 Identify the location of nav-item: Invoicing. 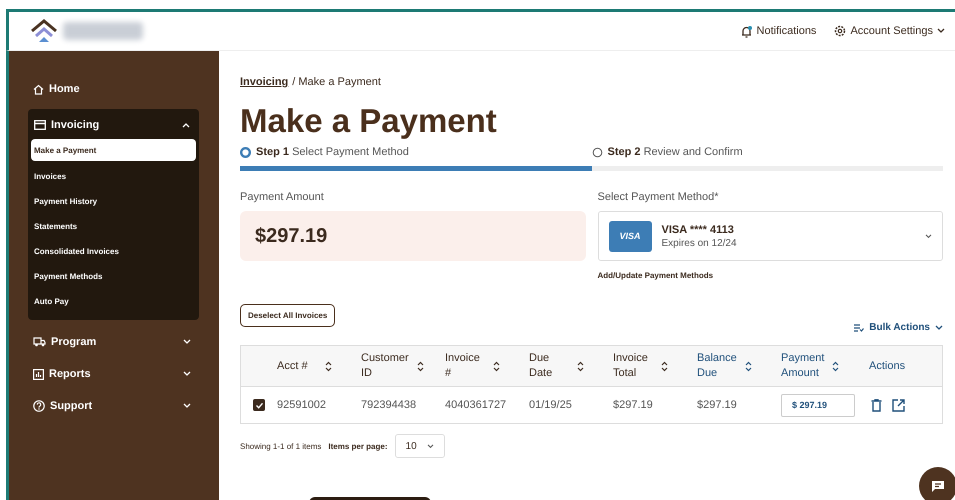
(113, 125).